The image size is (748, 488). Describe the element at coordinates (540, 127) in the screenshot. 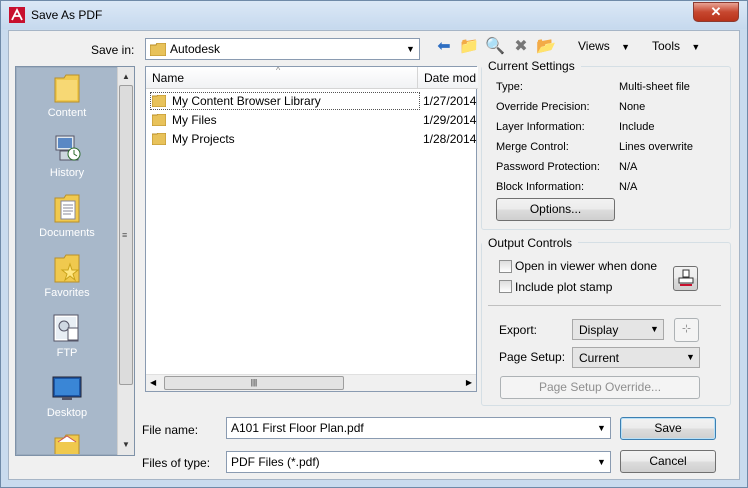

I see `setting-key: Layer Information:` at that location.